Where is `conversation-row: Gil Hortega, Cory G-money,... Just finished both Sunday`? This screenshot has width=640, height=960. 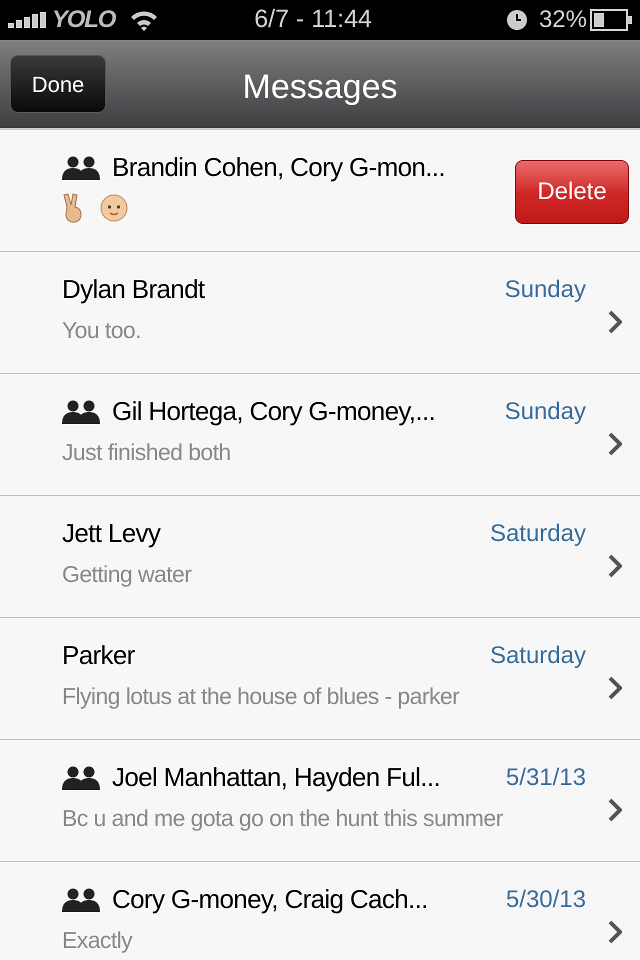
conversation-row: Gil Hortega, Cory G-money,... Just finished both Sunday is located at coordinates (320, 435).